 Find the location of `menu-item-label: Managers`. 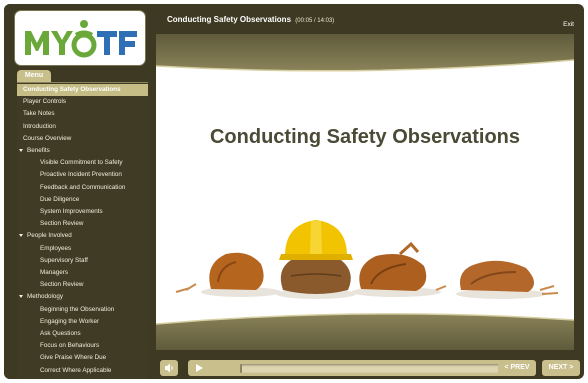

menu-item-label: Managers is located at coordinates (54, 272).